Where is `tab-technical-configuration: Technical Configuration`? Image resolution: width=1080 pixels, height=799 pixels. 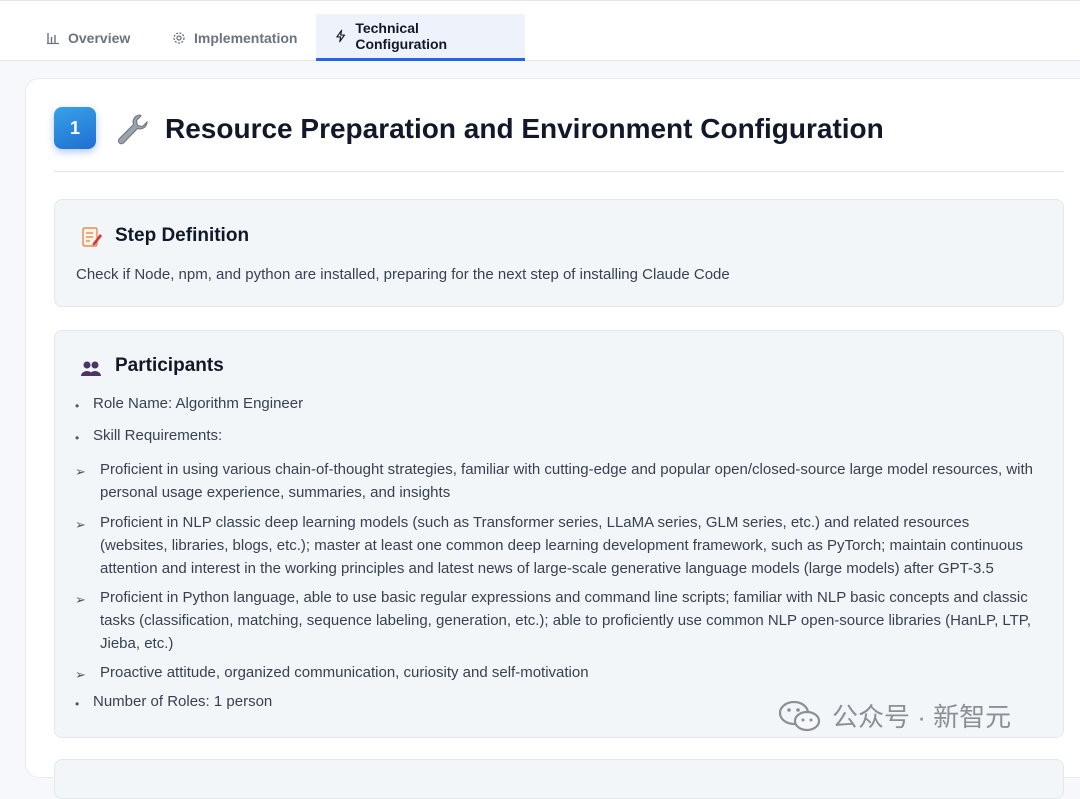
tab-technical-configuration: Technical Configuration is located at coordinates (420, 37).